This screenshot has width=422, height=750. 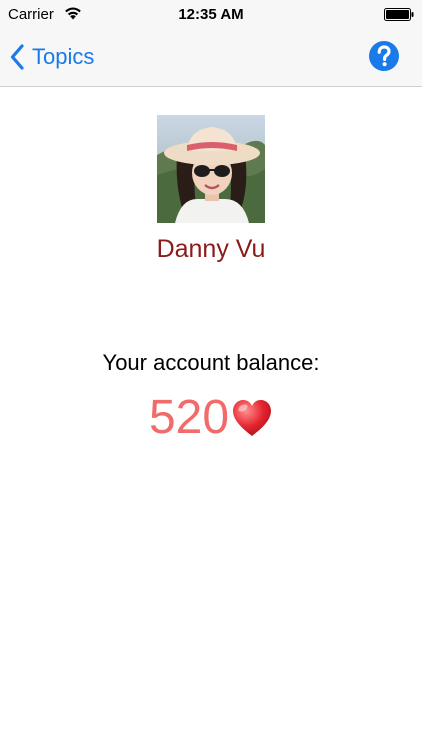 What do you see at coordinates (211, 362) in the screenshot?
I see `balance-label: Your account balance:` at bounding box center [211, 362].